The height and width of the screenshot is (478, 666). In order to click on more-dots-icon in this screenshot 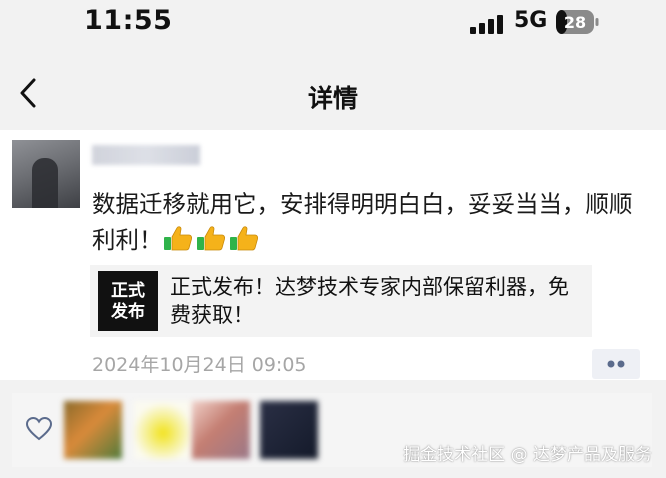, I will do `click(616, 364)`.